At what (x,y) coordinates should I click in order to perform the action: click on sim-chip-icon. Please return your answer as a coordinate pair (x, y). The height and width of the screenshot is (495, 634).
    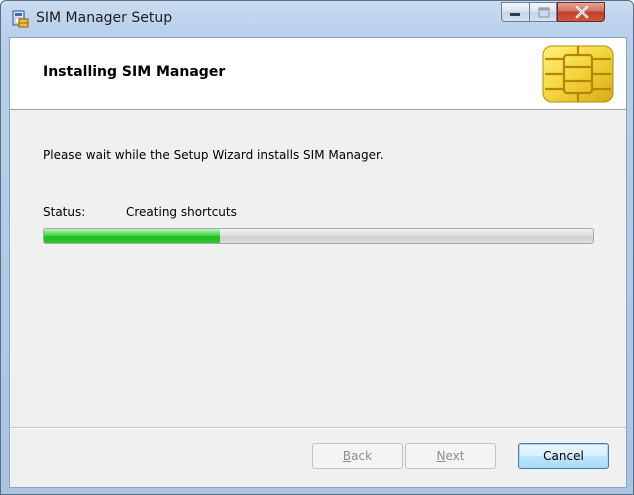
    Looking at the image, I should click on (578, 74).